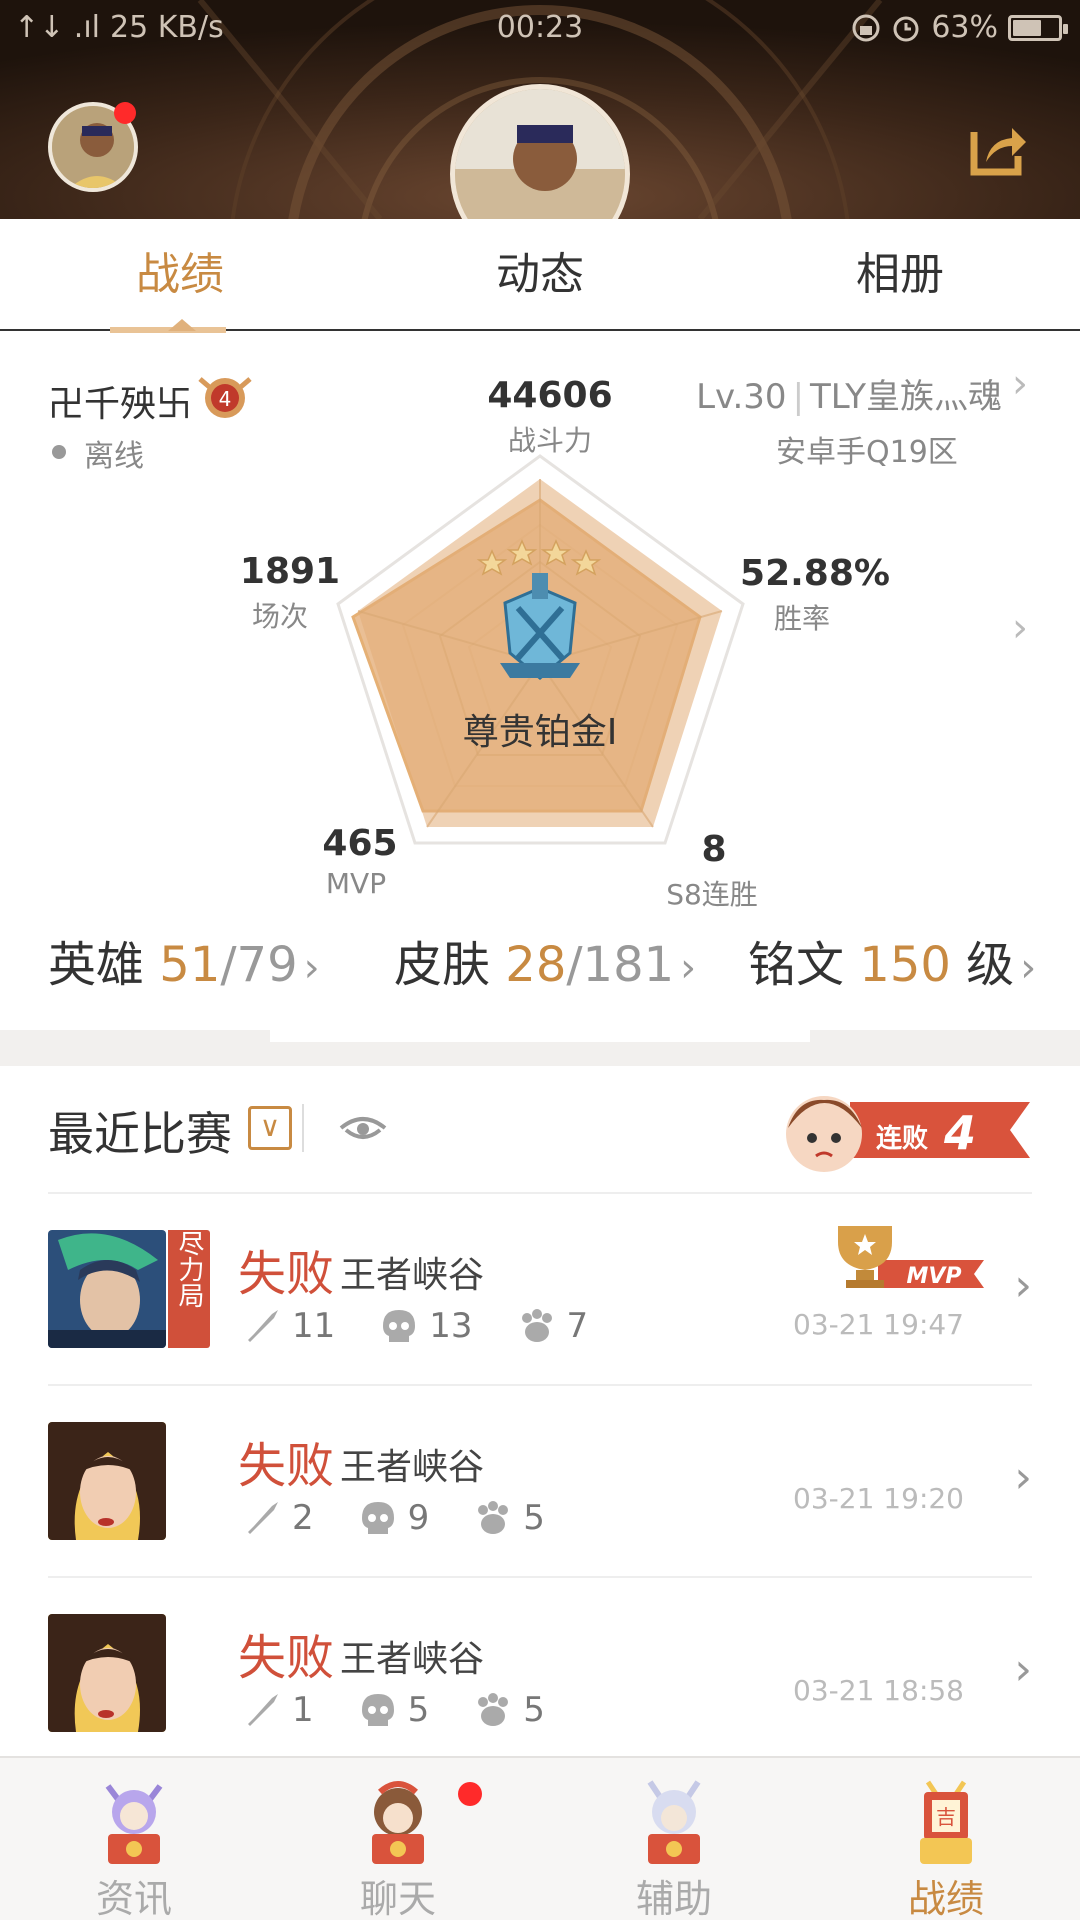 The width and height of the screenshot is (1080, 1920). I want to click on player-level: Lv.30, so click(741, 397).